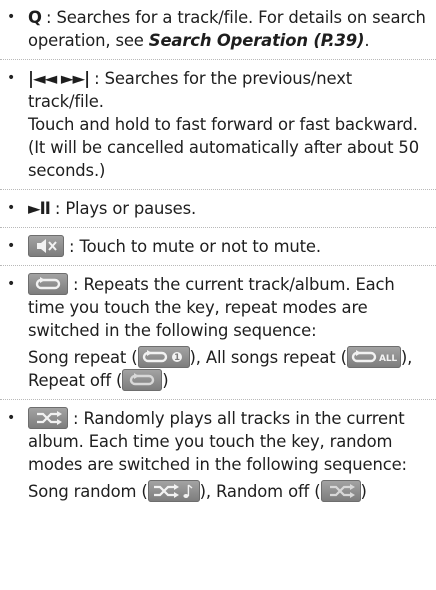  I want to click on repeat-all-icon: ALL, so click(373, 357).